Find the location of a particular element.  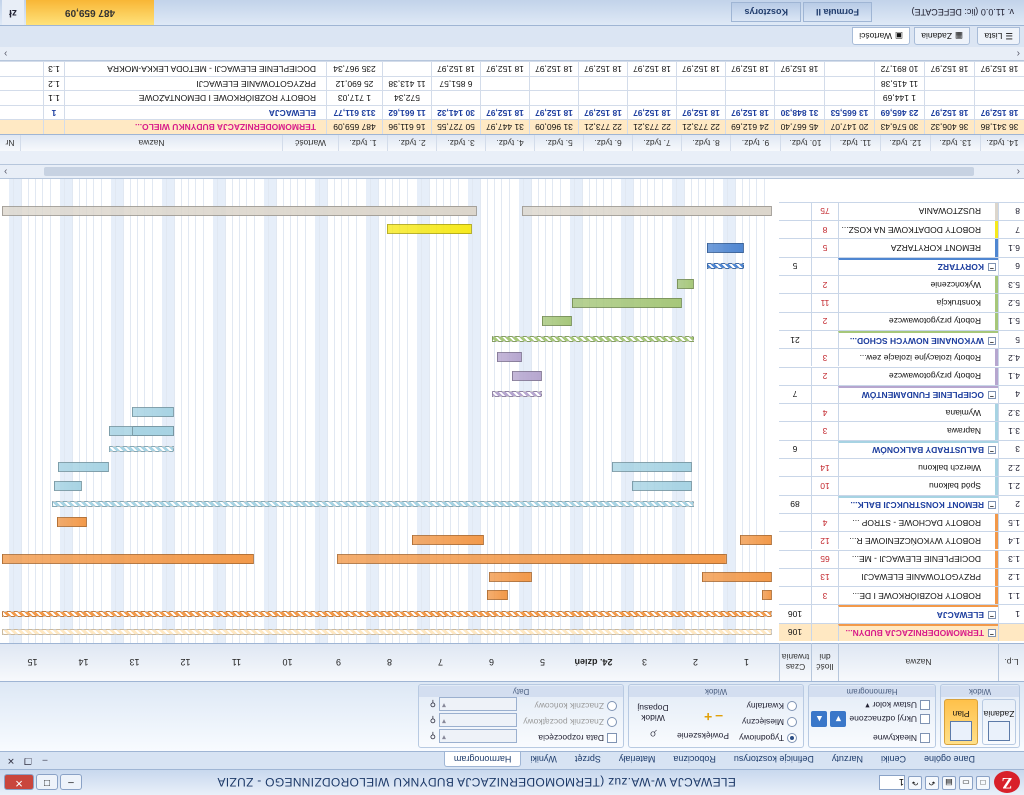

tygodniowy-radio is located at coordinates (792, 738).